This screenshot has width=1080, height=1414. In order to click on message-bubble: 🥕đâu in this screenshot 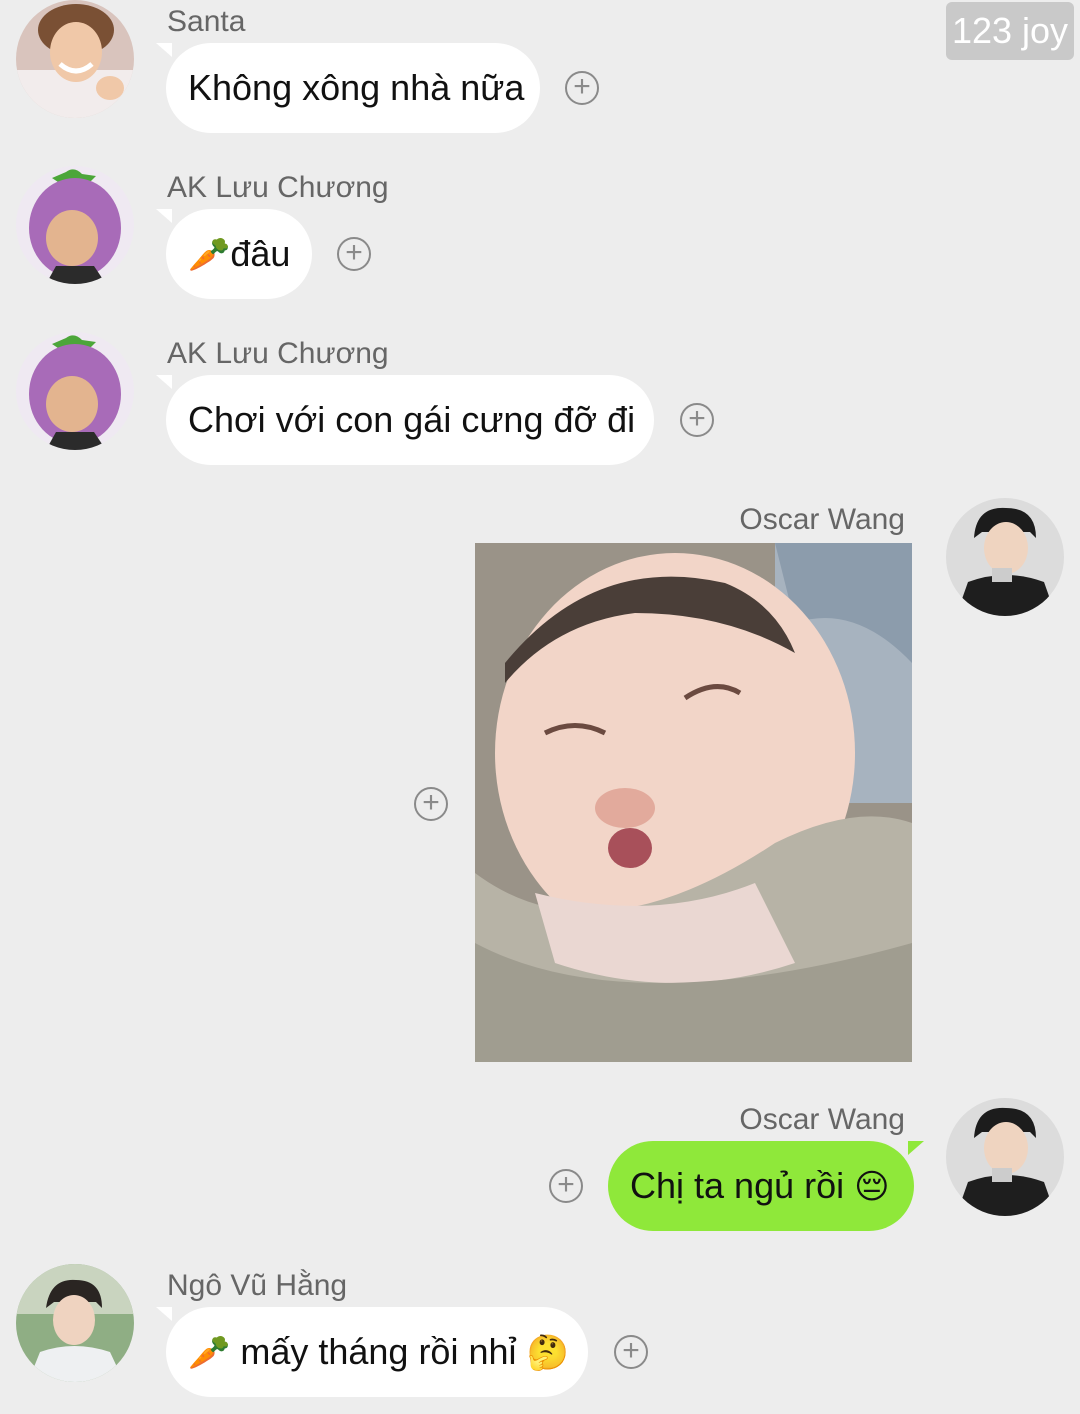, I will do `click(234, 254)`.